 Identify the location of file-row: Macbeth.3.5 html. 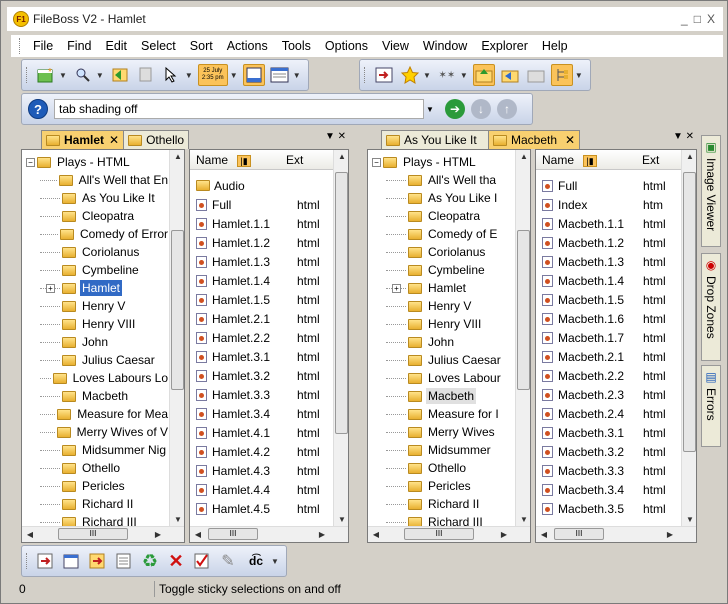
(609, 508).